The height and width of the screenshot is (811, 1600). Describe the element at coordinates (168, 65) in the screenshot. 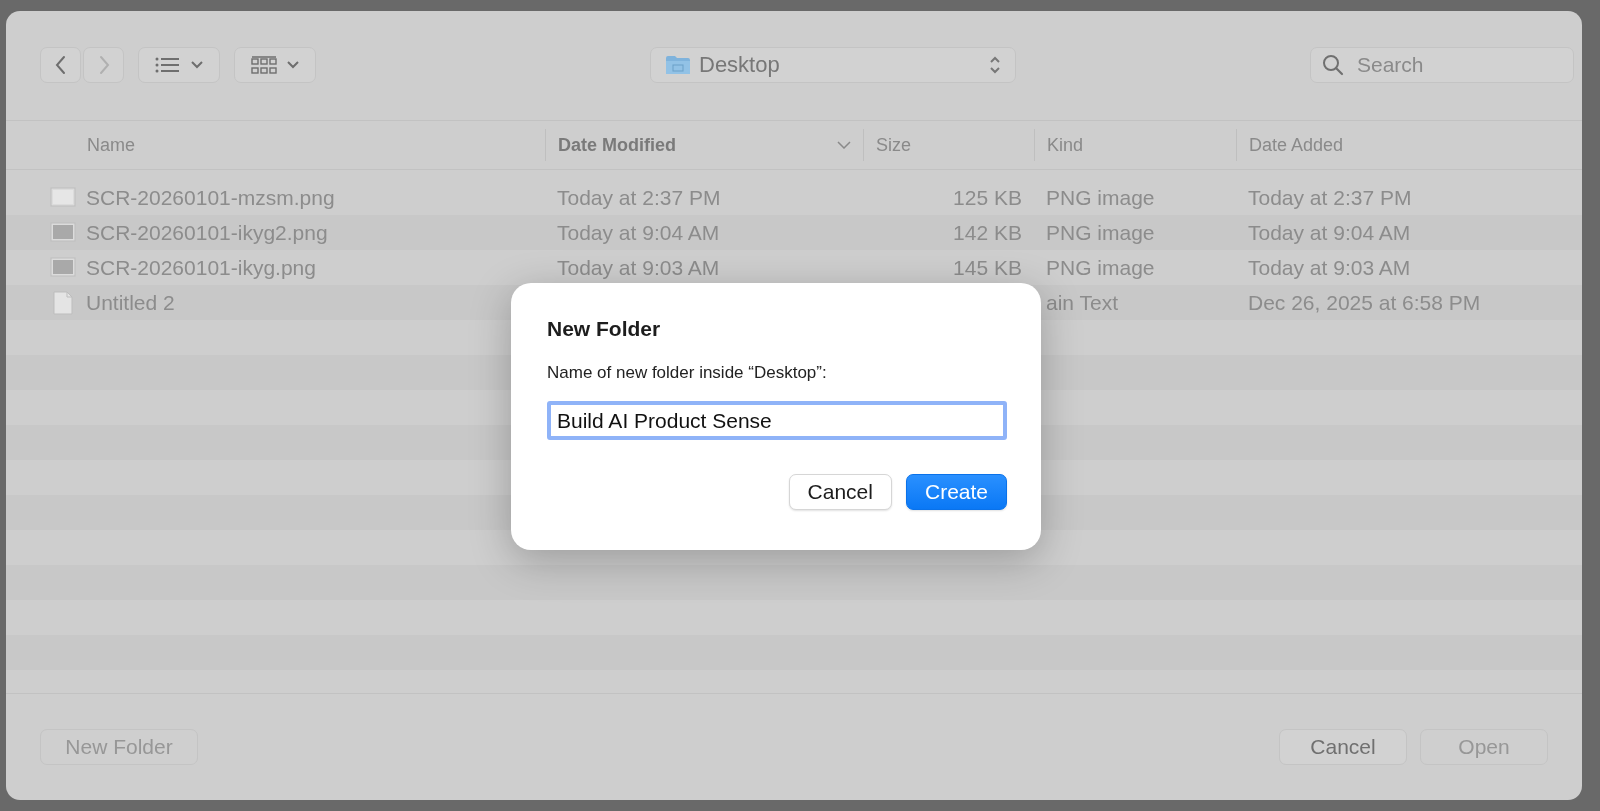

I see `list-icon` at that location.